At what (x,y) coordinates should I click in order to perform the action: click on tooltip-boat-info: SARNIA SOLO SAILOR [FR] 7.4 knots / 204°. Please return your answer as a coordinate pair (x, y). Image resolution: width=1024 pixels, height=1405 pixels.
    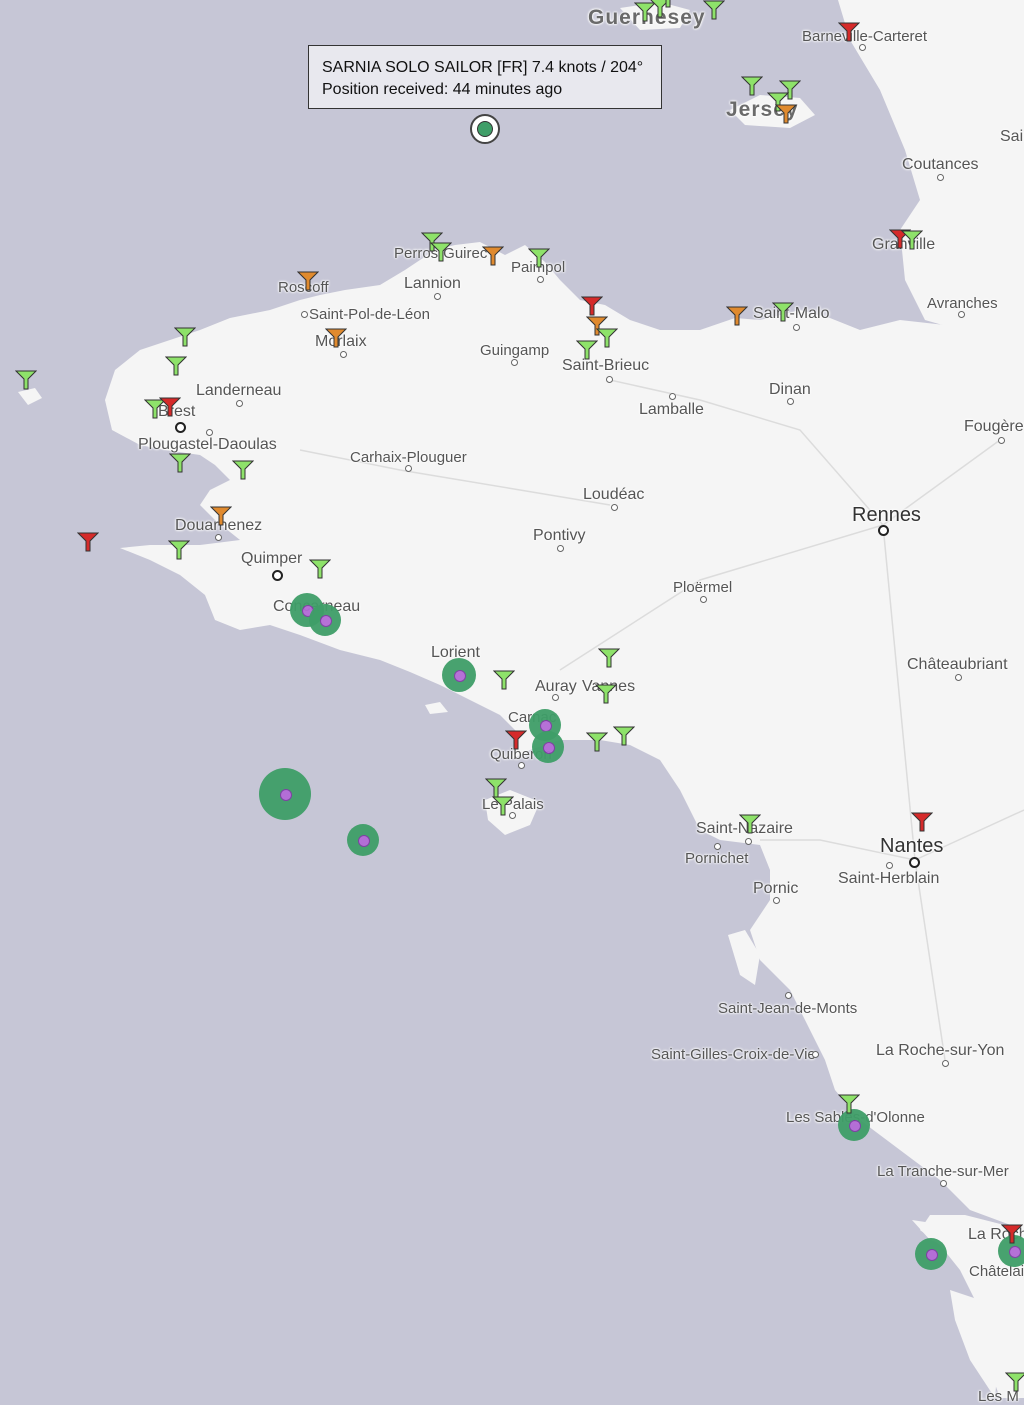
    Looking at the image, I should click on (483, 67).